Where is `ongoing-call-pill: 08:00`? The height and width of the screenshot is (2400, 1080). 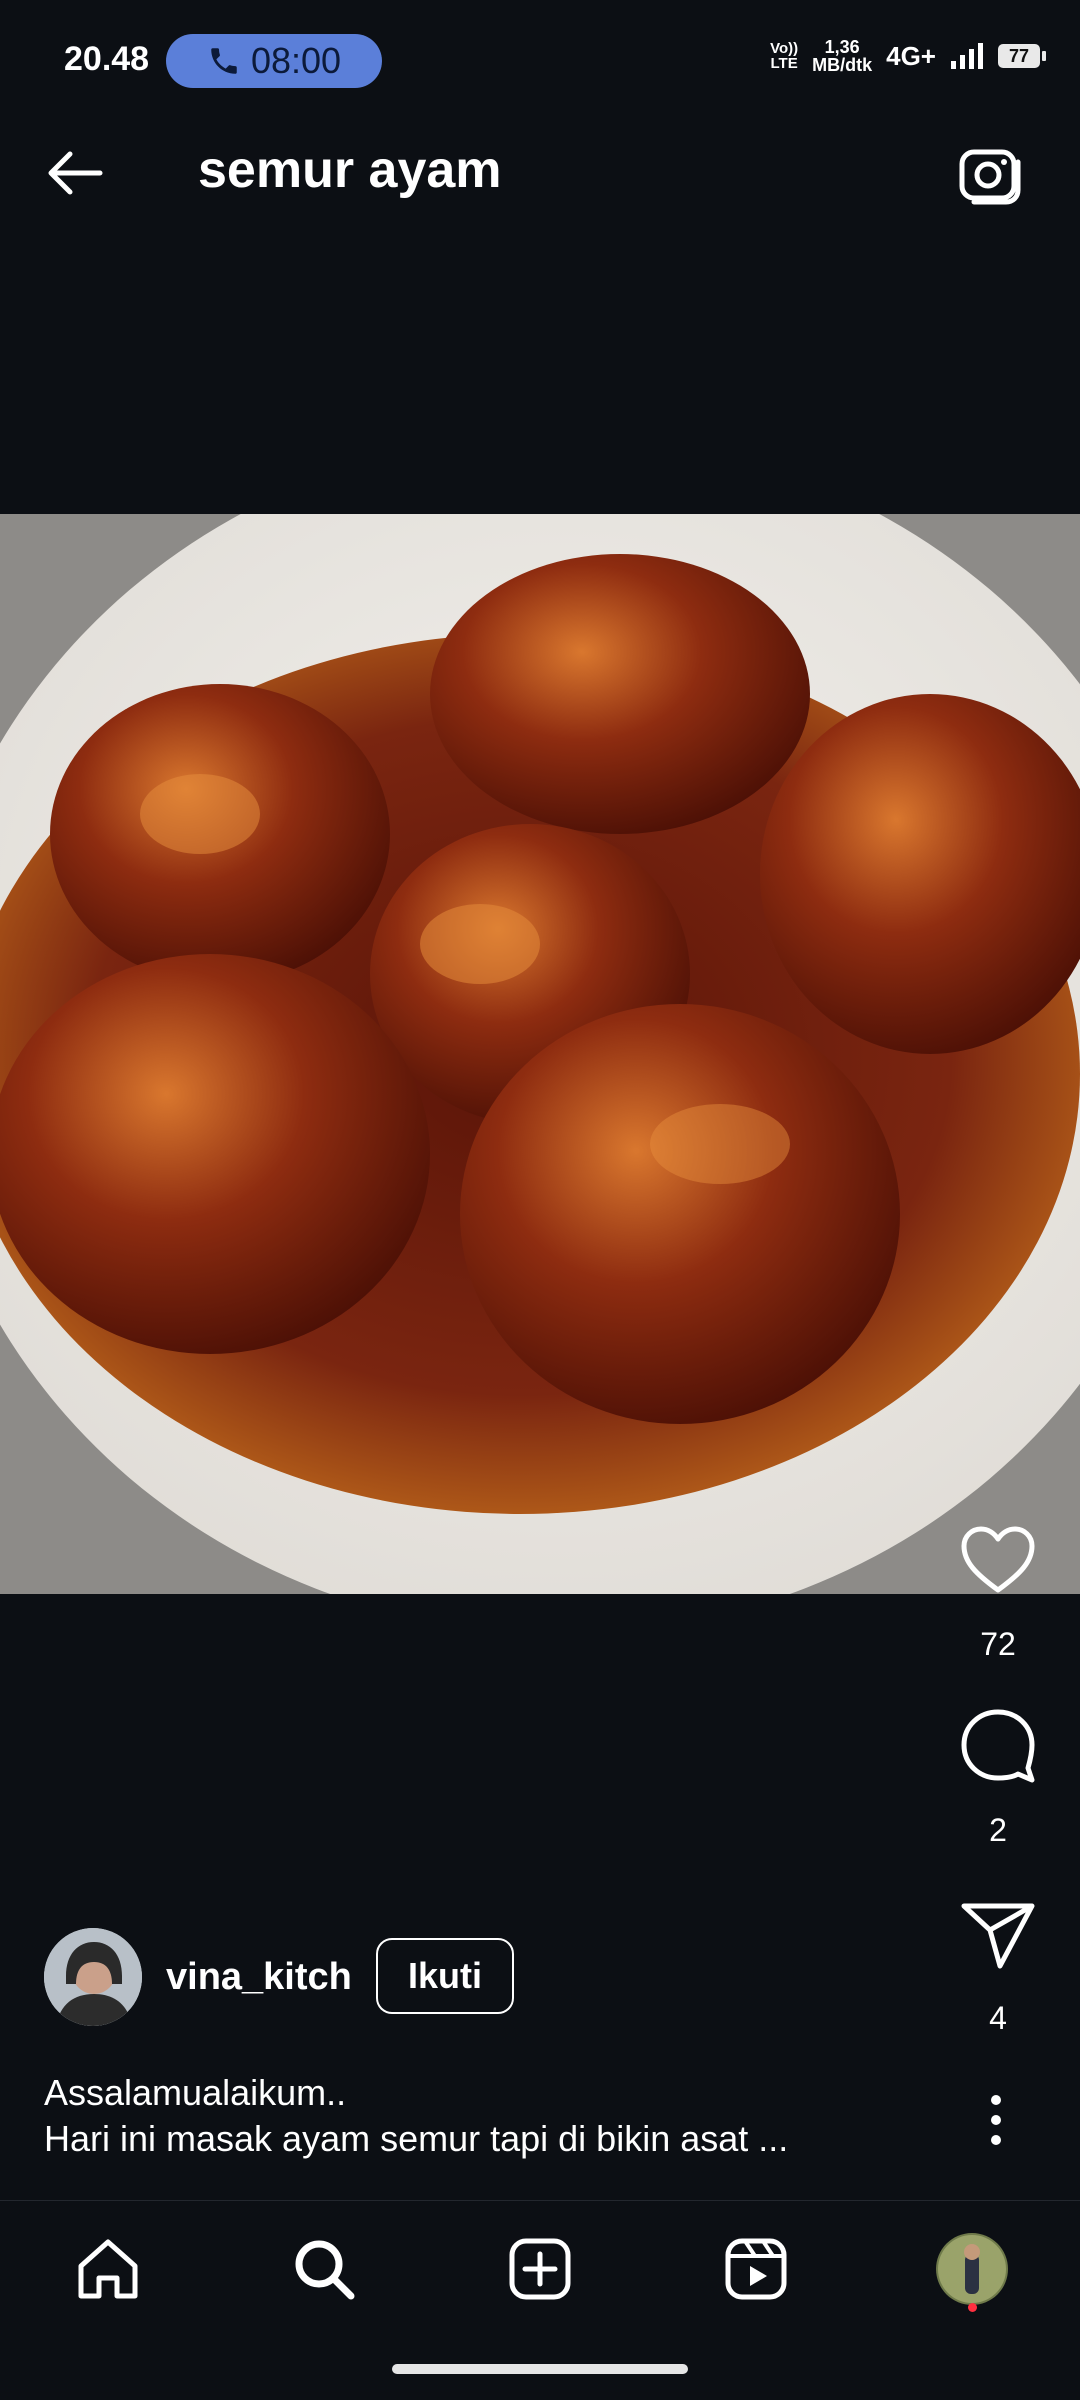 ongoing-call-pill: 08:00 is located at coordinates (274, 61).